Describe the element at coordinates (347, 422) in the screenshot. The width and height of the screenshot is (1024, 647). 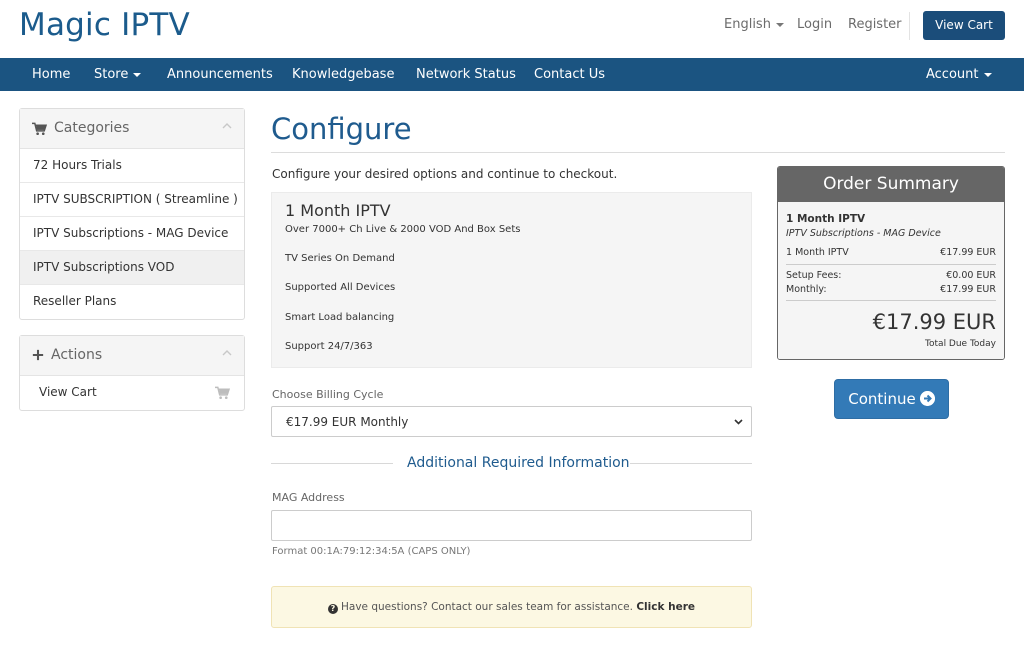
I see `billing-cycle-value: €17.99 EUR Monthly` at that location.